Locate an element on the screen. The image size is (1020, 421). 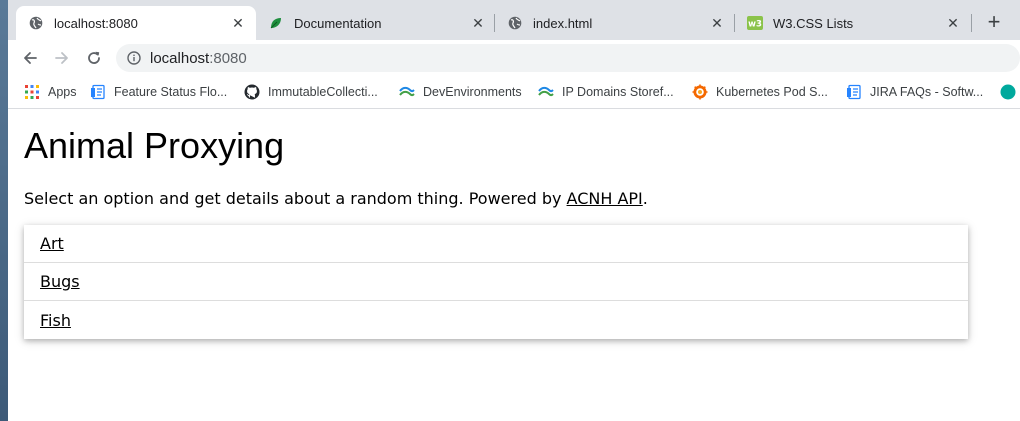
tab-localhost: localhost:8080 ✕ is located at coordinates (136, 23).